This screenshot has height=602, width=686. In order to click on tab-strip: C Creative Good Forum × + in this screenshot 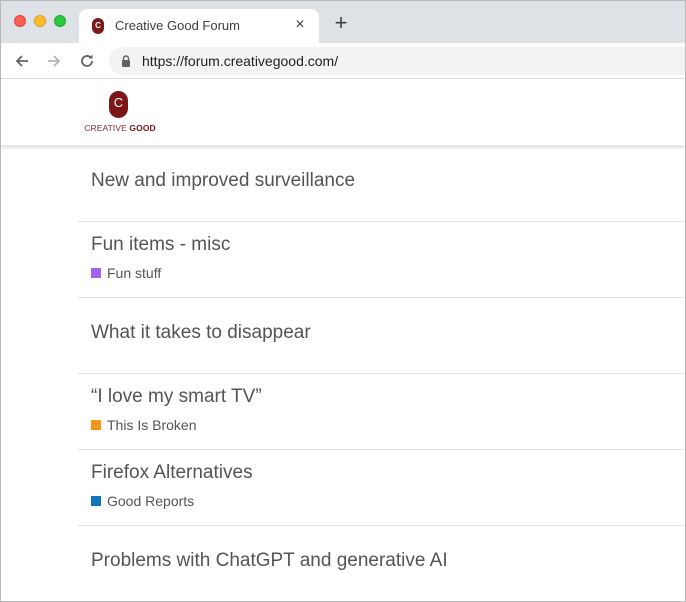, I will do `click(343, 22)`.